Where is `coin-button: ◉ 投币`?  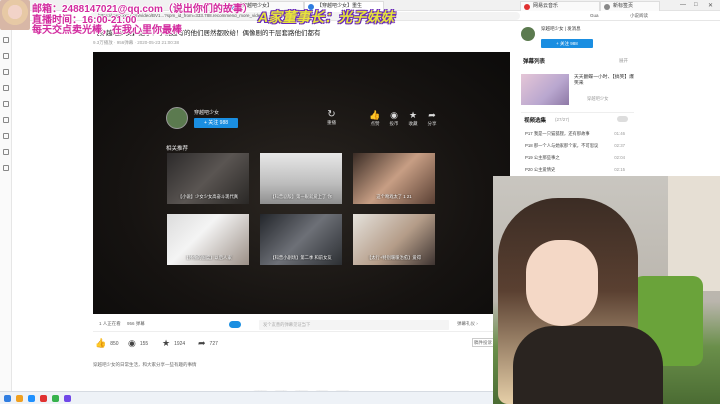
coin-button: ◉ 投币 is located at coordinates (394, 118).